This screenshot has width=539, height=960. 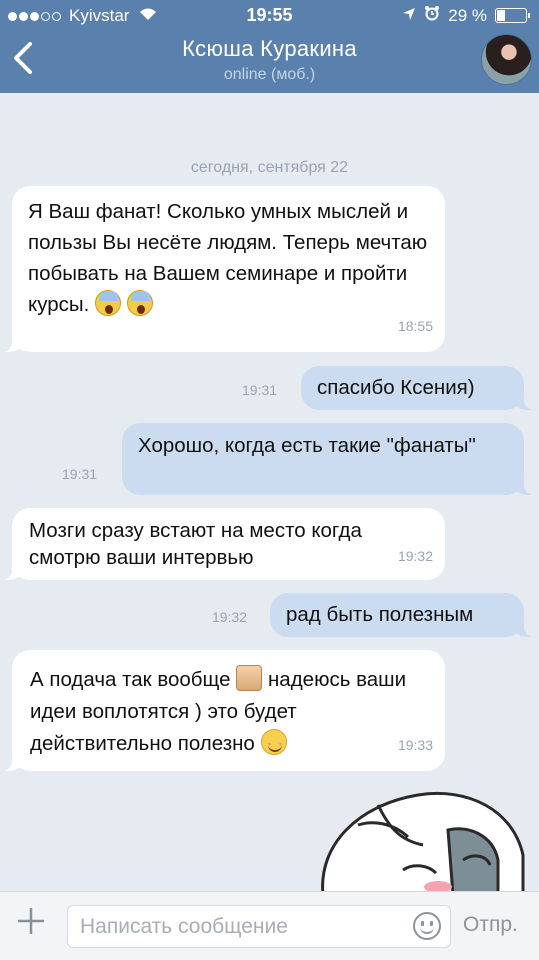 What do you see at coordinates (273, 742) in the screenshot?
I see `smile-icon` at bounding box center [273, 742].